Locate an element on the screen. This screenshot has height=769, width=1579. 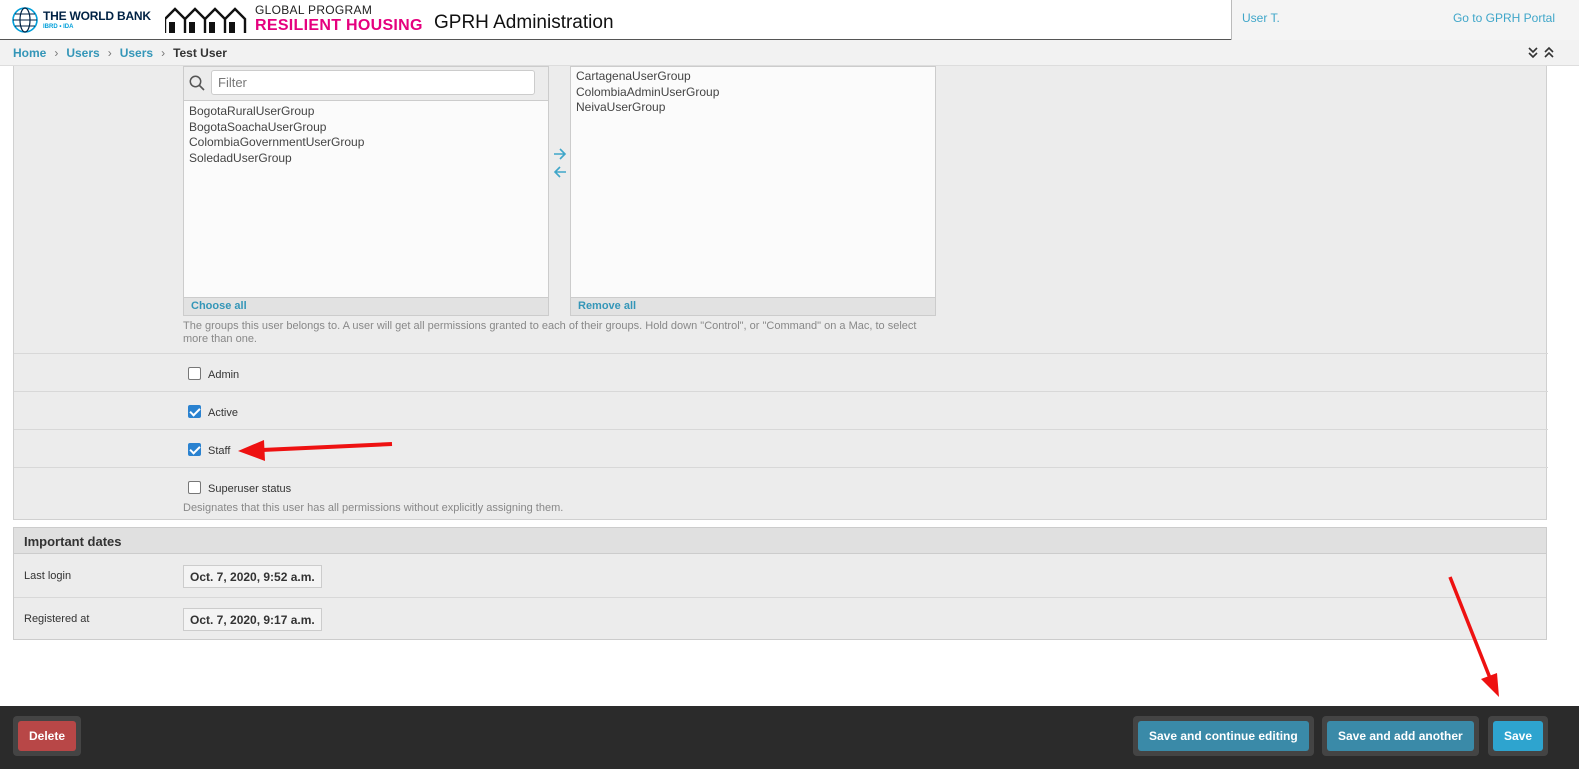
breadcrumb: Home › Users › Users › Test User is located at coordinates (789, 53).